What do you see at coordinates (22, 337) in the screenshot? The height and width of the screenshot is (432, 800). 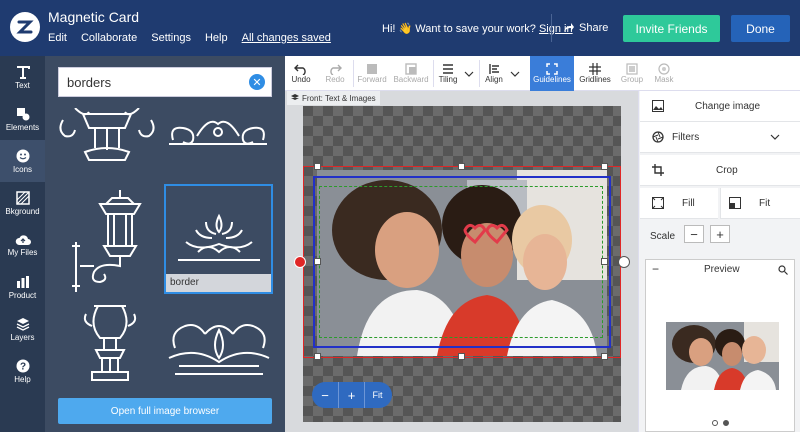 I see `sidebar-item-label: Layers` at bounding box center [22, 337].